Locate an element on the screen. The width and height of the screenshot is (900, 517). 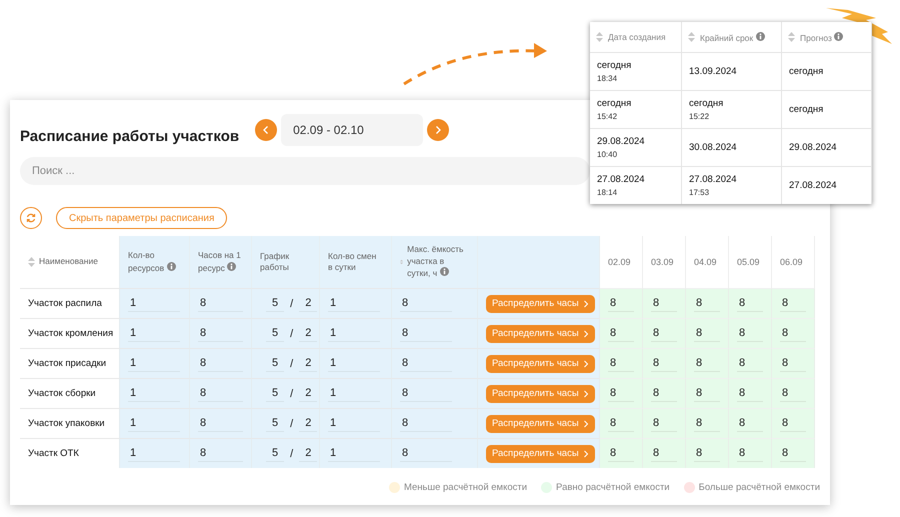
time-text: 18:34 is located at coordinates (607, 78).